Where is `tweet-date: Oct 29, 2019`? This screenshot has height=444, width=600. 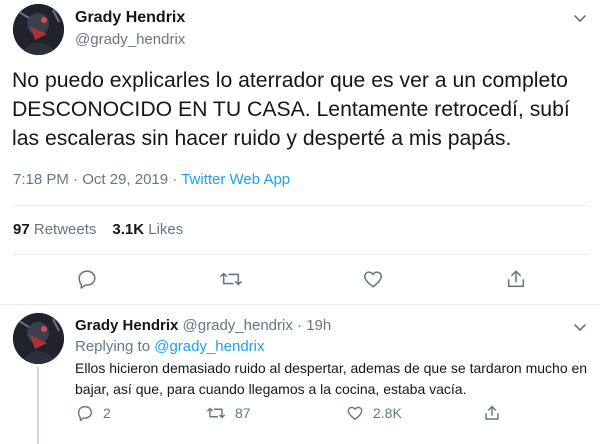 tweet-date: Oct 29, 2019 is located at coordinates (125, 179).